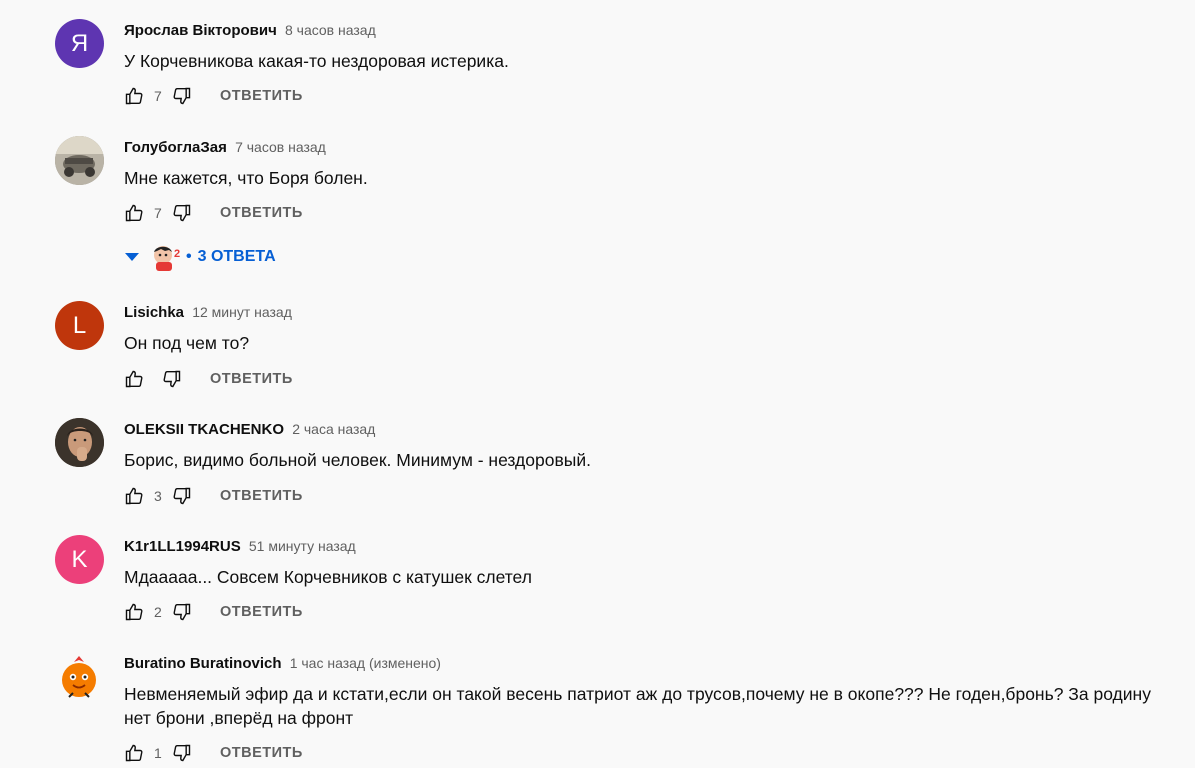 Image resolution: width=1195 pixels, height=768 pixels. What do you see at coordinates (242, 312) in the screenshot?
I see `comment-time: 12 минут назад` at bounding box center [242, 312].